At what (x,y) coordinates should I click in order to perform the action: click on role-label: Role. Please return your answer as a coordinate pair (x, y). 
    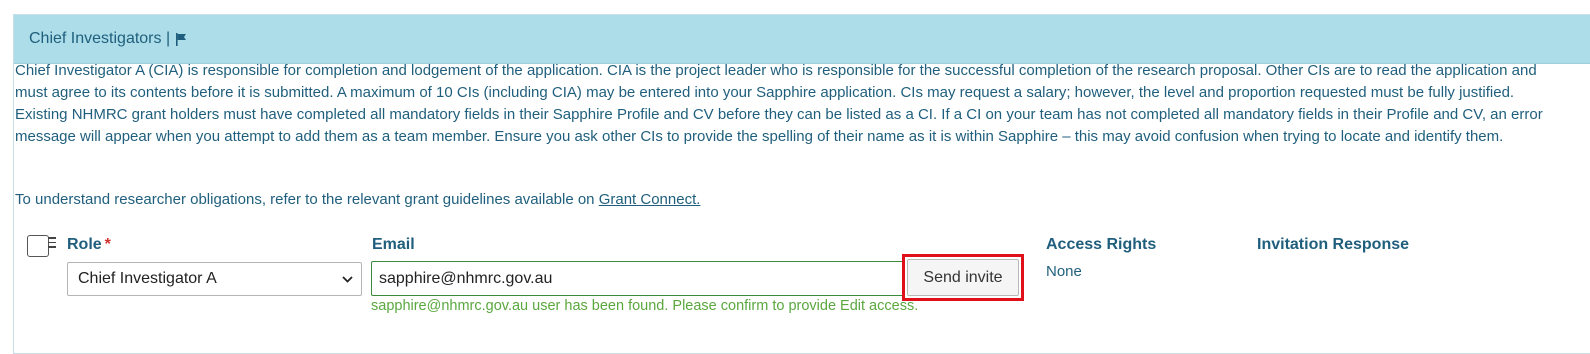
    Looking at the image, I should click on (84, 244).